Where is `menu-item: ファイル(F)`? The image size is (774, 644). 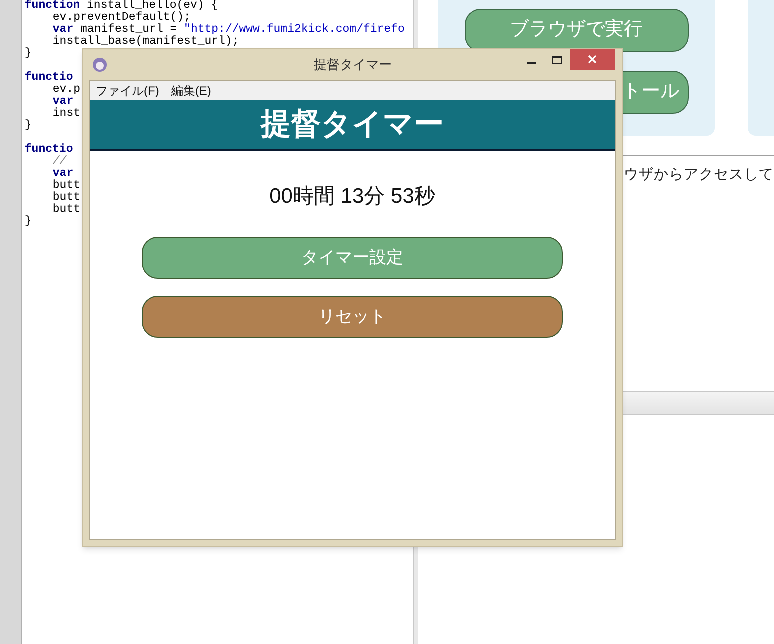
menu-item: ファイル(F) is located at coordinates (128, 91).